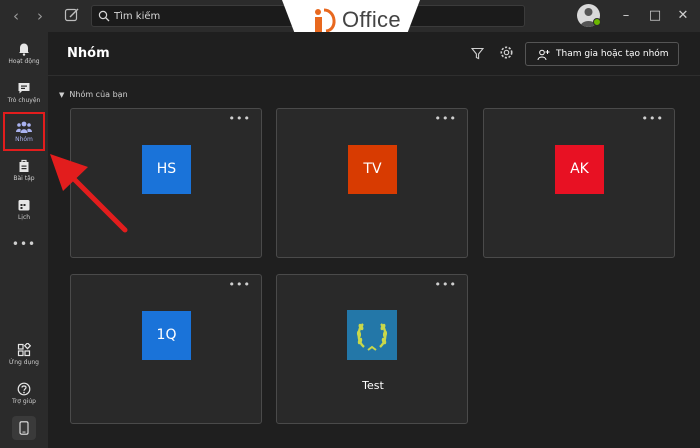 The height and width of the screenshot is (448, 700). Describe the element at coordinates (88, 53) in the screenshot. I see `page-title: Nhóm` at that location.